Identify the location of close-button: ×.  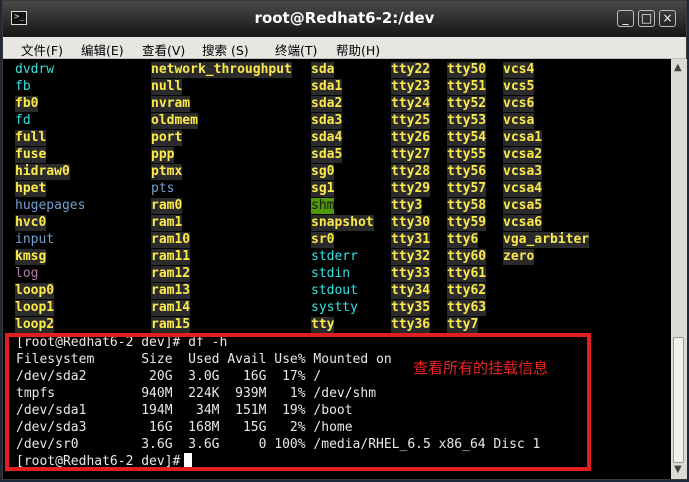
(667, 18).